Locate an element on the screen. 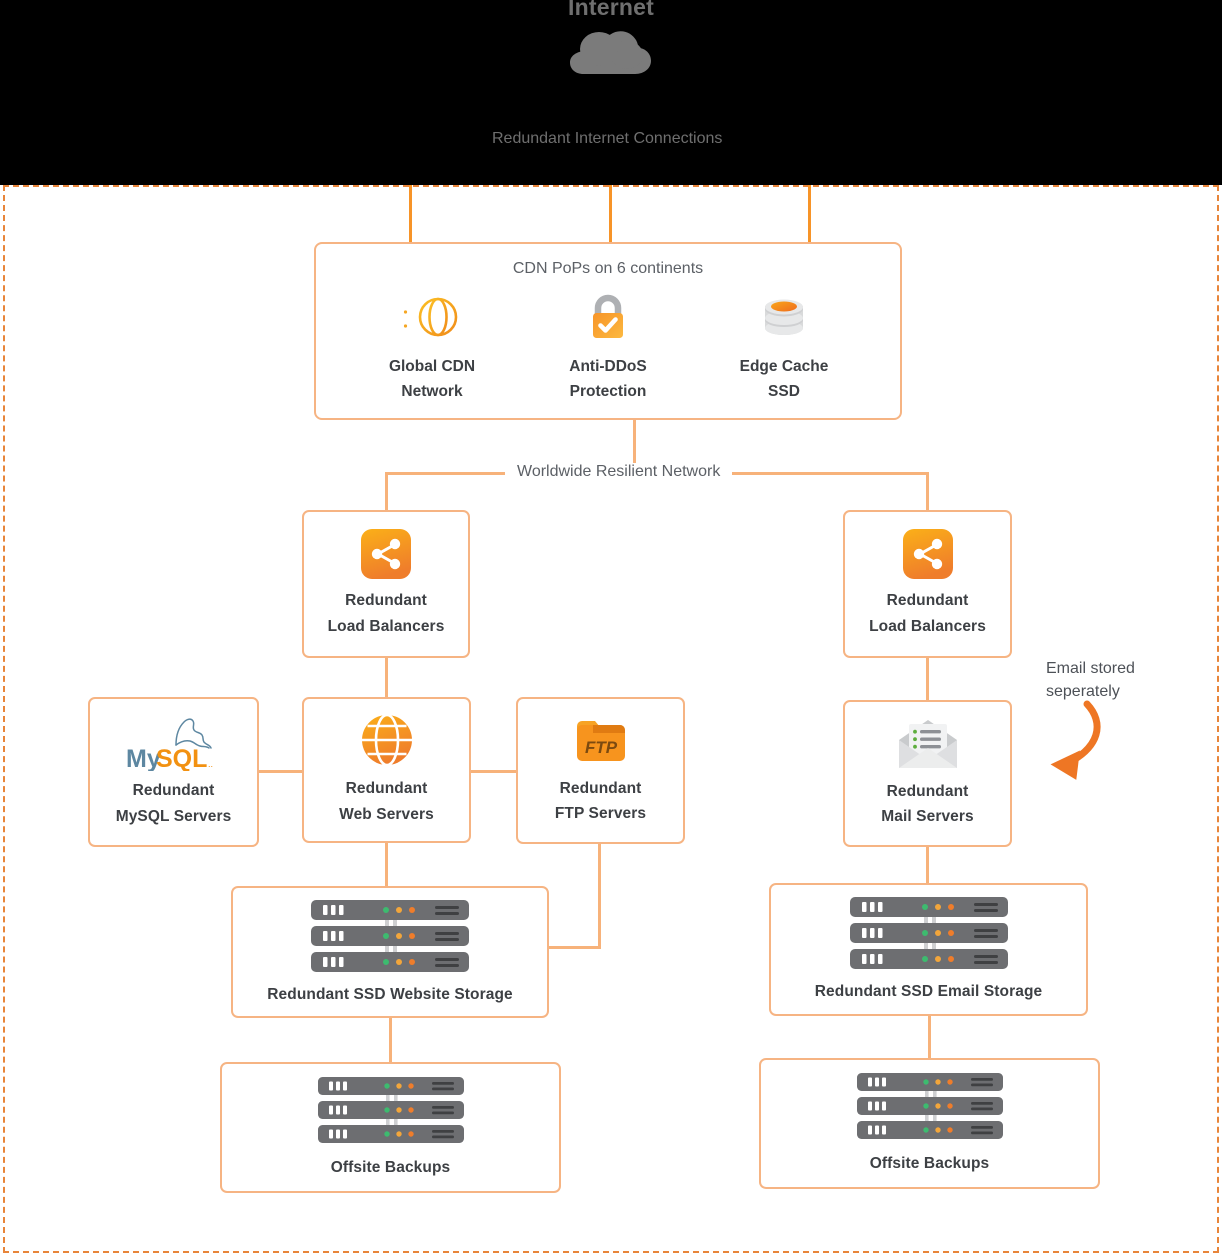 The height and width of the screenshot is (1259, 1222). node-label: Redundant MySQL Servers is located at coordinates (173, 803).